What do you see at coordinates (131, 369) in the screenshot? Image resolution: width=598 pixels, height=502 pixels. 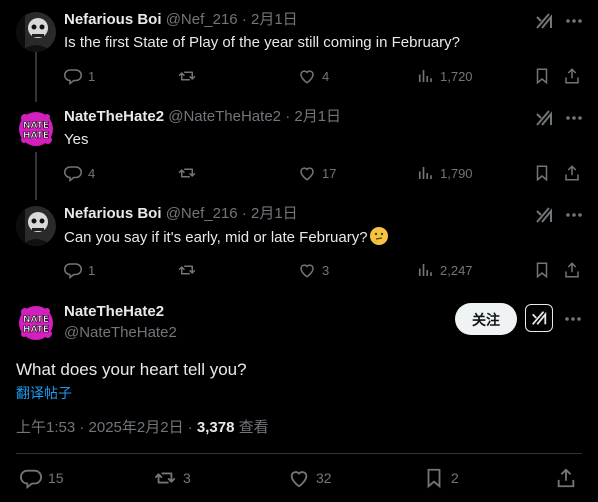 I see `main-post-text: What does your heart tell you?` at bounding box center [131, 369].